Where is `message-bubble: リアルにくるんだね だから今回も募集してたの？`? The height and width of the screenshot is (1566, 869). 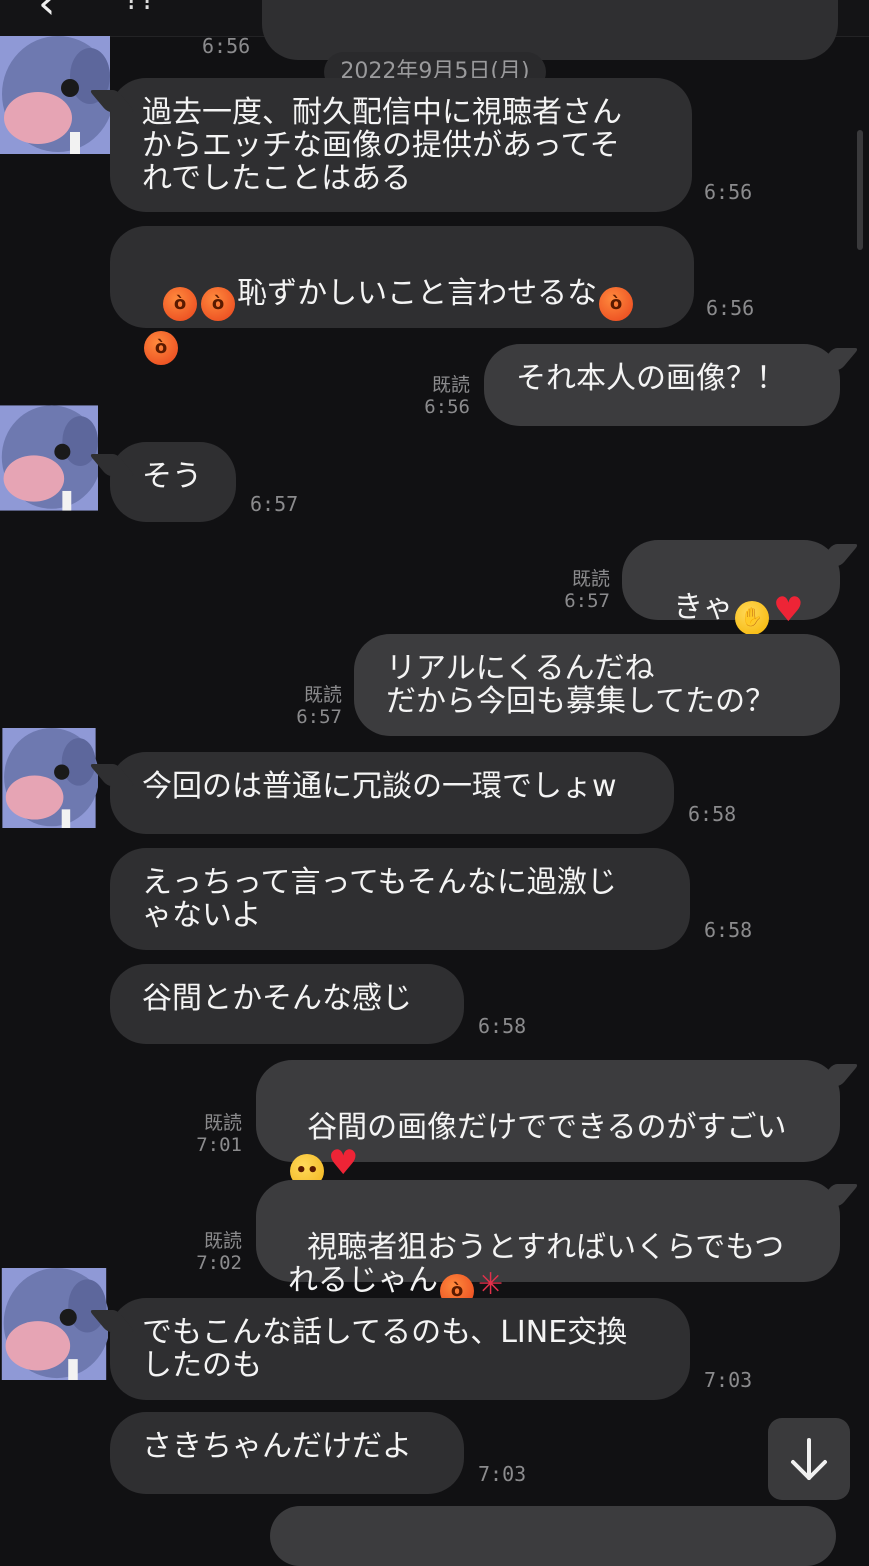 message-bubble: リアルにくるんだね だから今回も募集してたの？ is located at coordinates (597, 685).